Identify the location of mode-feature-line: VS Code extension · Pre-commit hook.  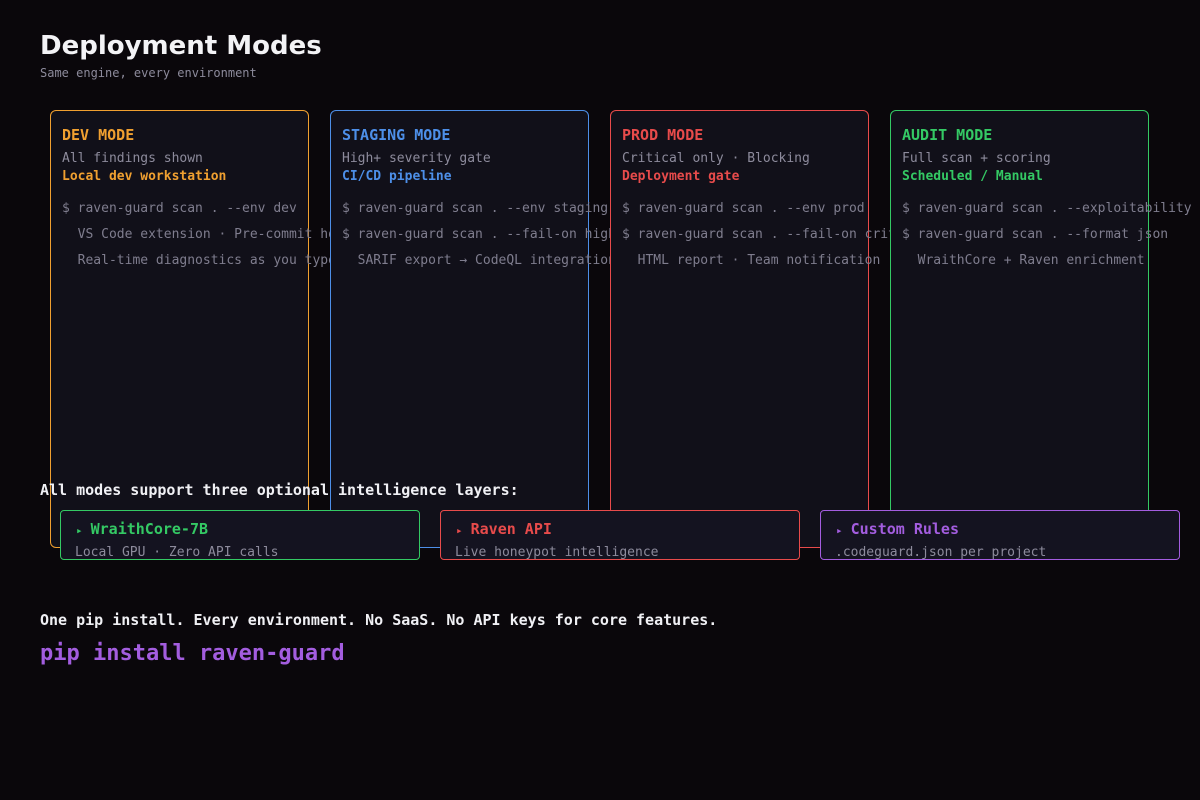
(207, 234).